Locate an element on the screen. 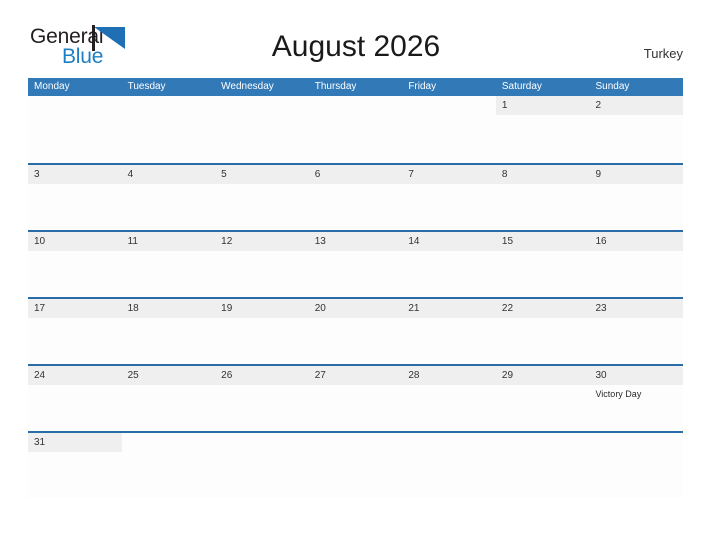 This screenshot has height=550, width=712. day-cell: 31 is located at coordinates (75, 465).